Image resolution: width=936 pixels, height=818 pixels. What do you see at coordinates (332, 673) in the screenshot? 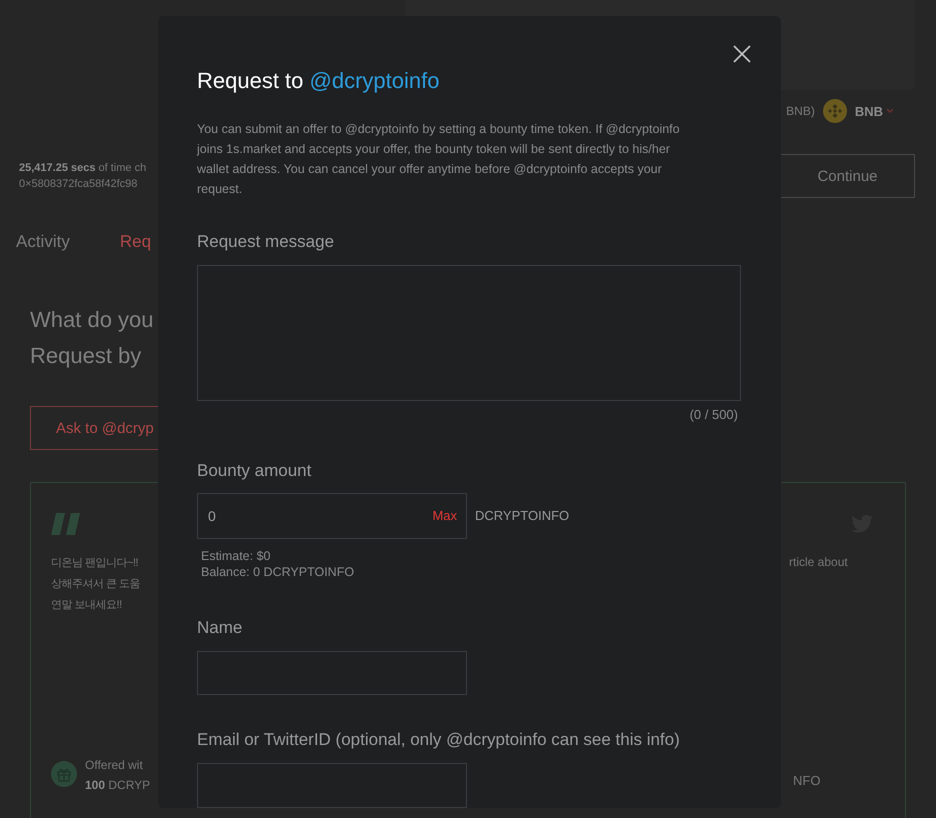
I see `name-field` at bounding box center [332, 673].